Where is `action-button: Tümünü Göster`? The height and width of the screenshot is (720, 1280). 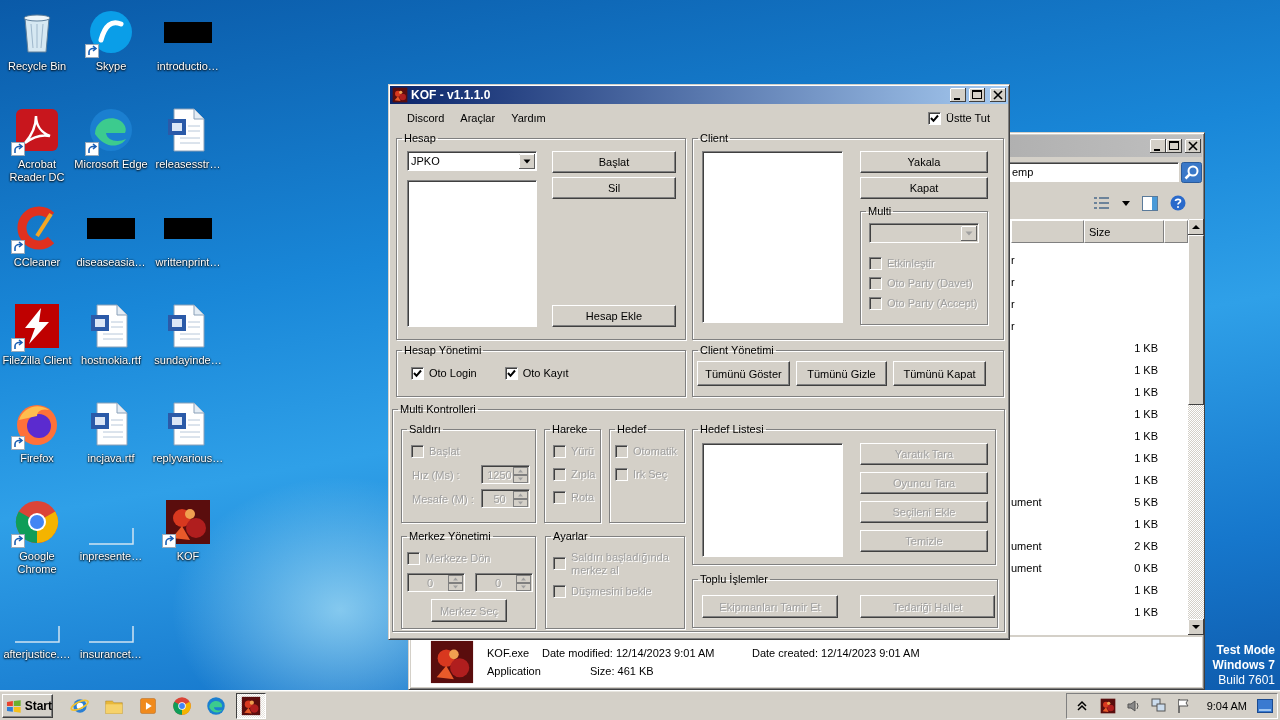 action-button: Tümünü Göster is located at coordinates (743, 373).